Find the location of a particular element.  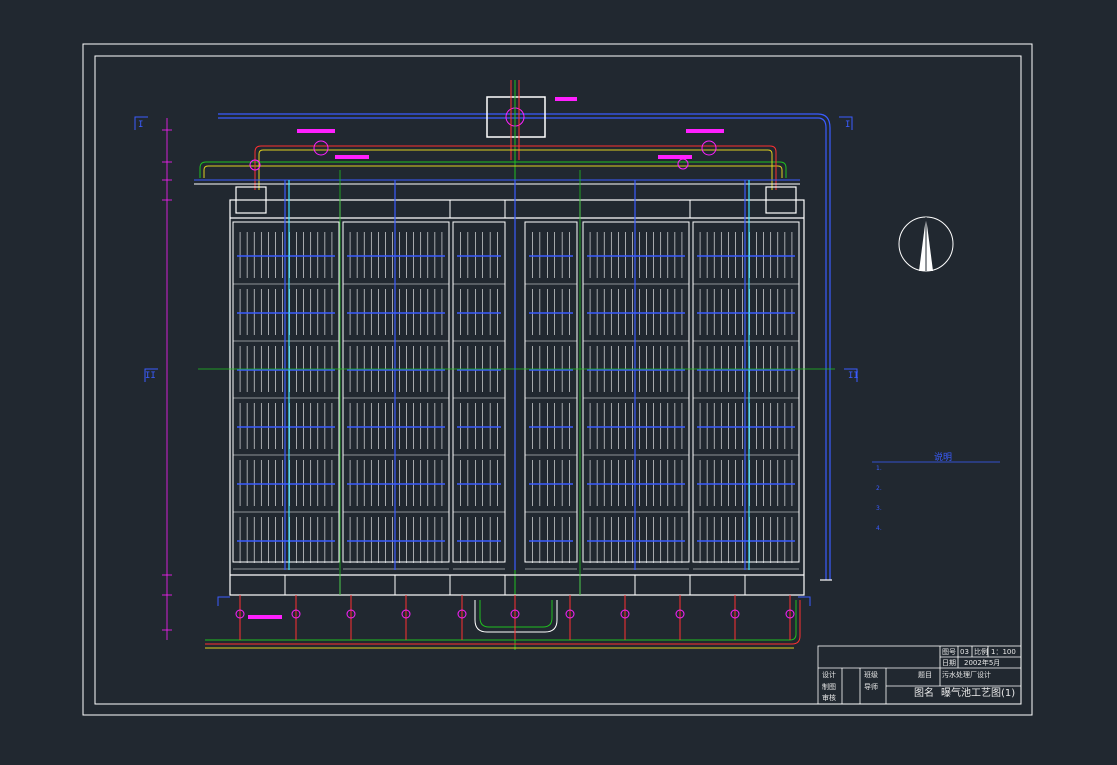

bottom-valves is located at coordinates (515, 617).